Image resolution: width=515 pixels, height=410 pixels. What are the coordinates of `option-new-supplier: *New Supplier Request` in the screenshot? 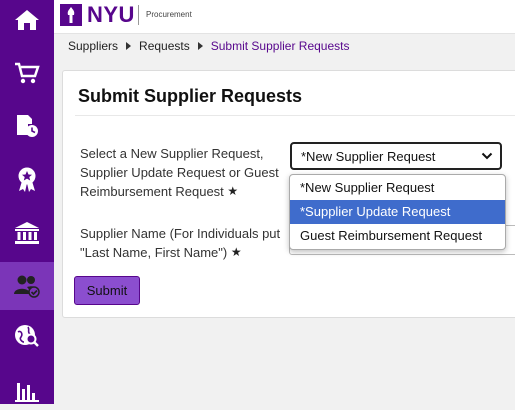 It's located at (397, 188).